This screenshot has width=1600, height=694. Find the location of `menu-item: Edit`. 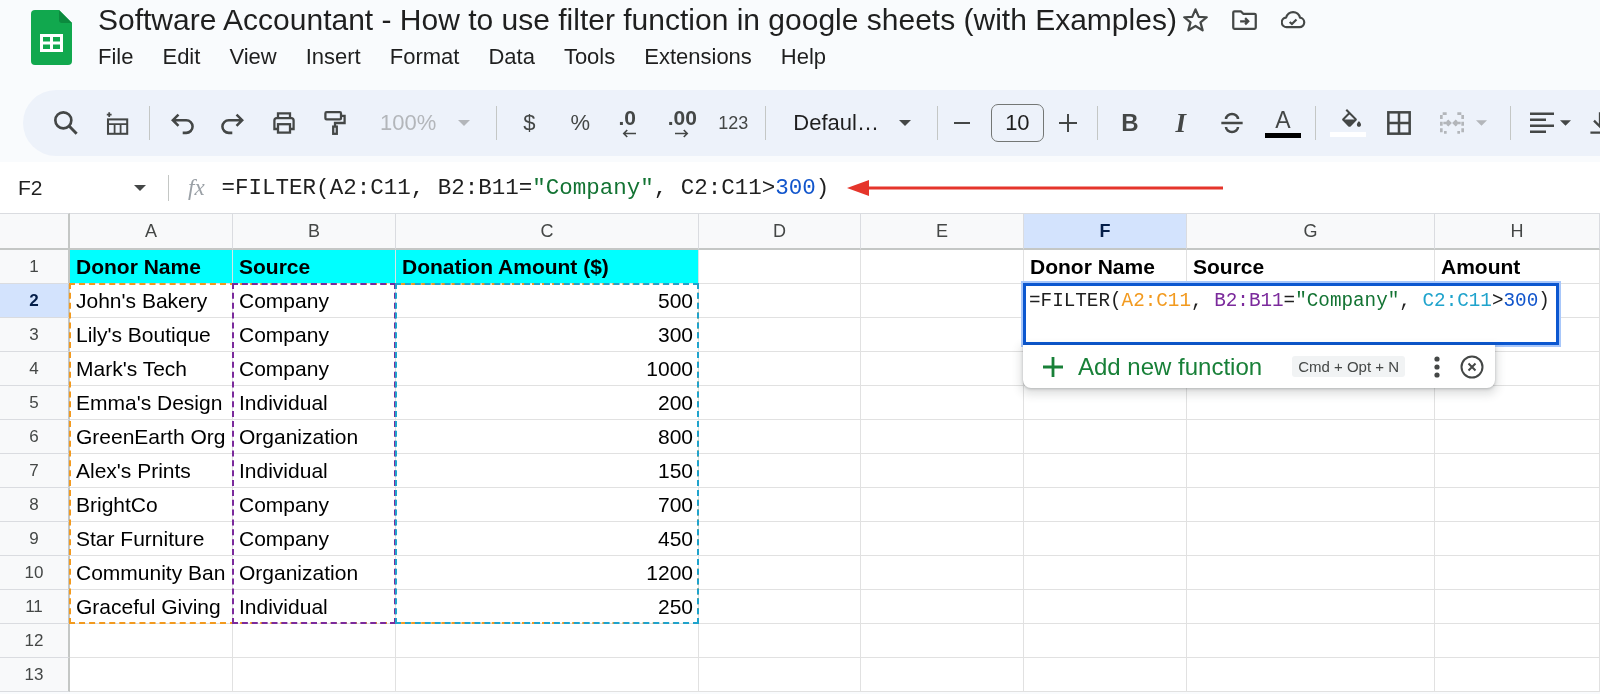

menu-item: Edit is located at coordinates (181, 57).